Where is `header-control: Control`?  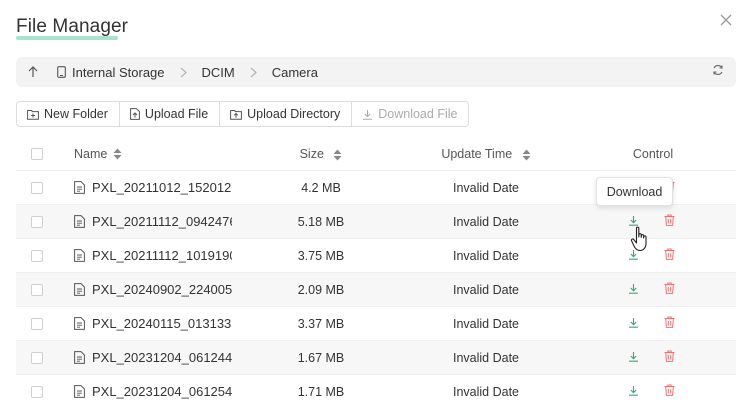 header-control: Control is located at coordinates (653, 154).